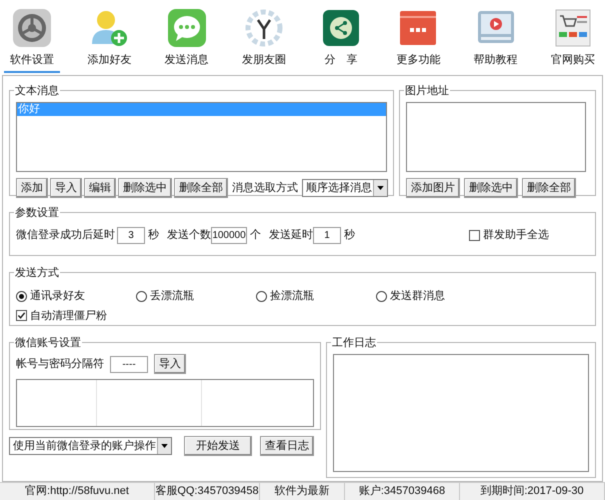  Describe the element at coordinates (291, 236) in the screenshot. I see `field-label: 发送延时` at that location.